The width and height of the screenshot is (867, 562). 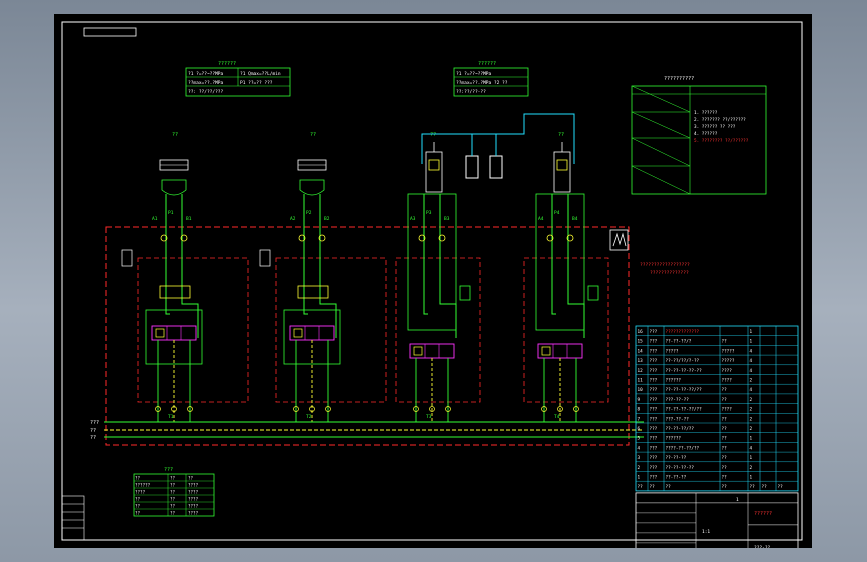 I want to click on supply-bus: ??? ?? ??, so click(x=367, y=430).